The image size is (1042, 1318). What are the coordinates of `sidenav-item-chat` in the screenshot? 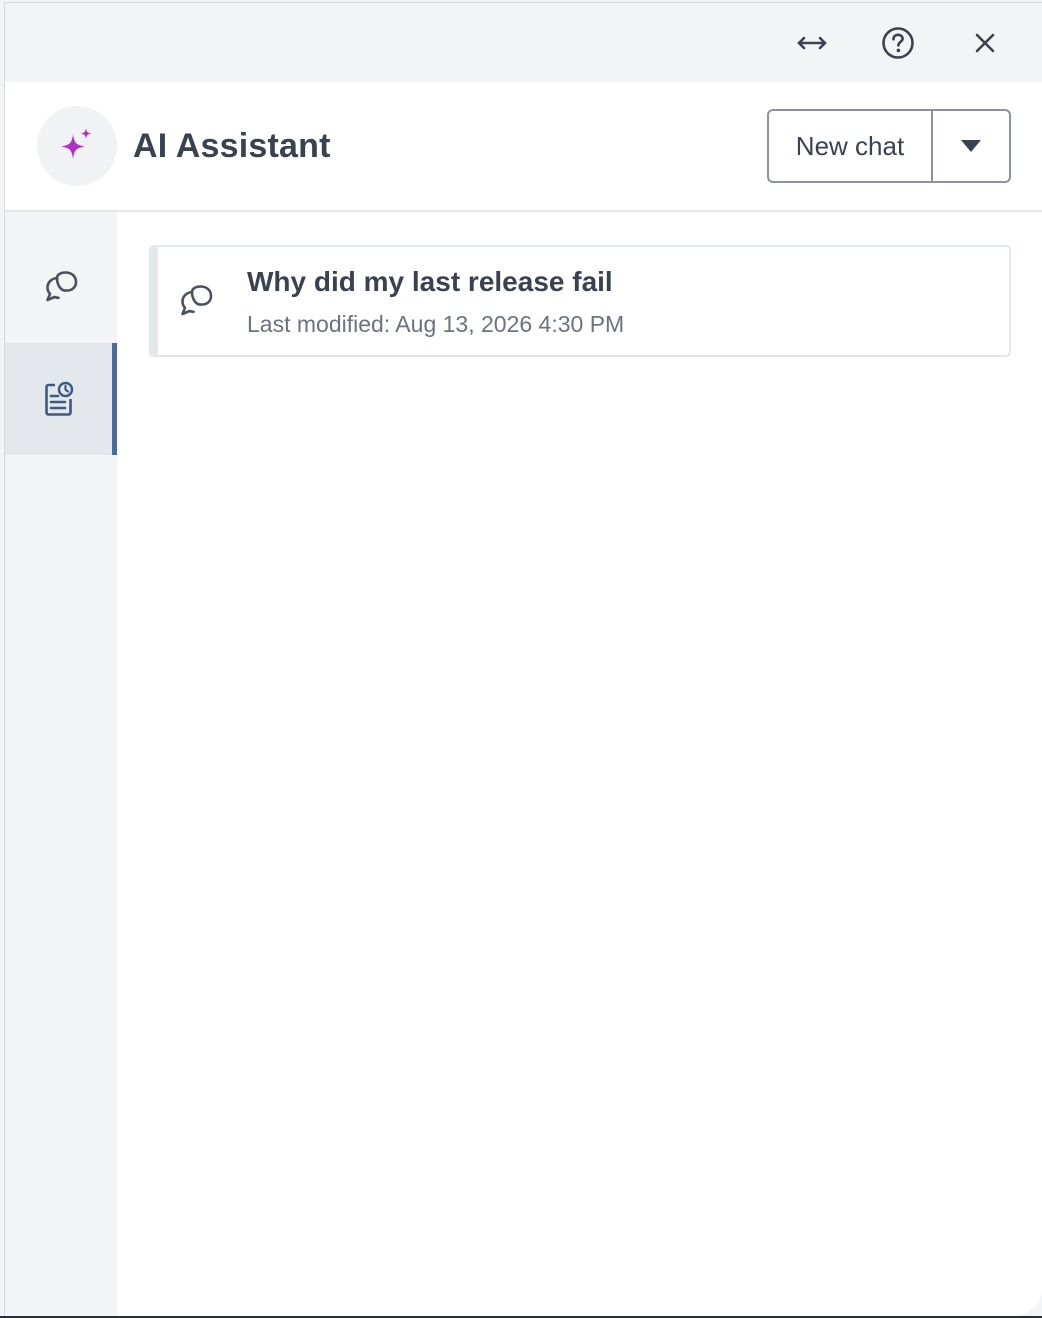 It's located at (61, 287).